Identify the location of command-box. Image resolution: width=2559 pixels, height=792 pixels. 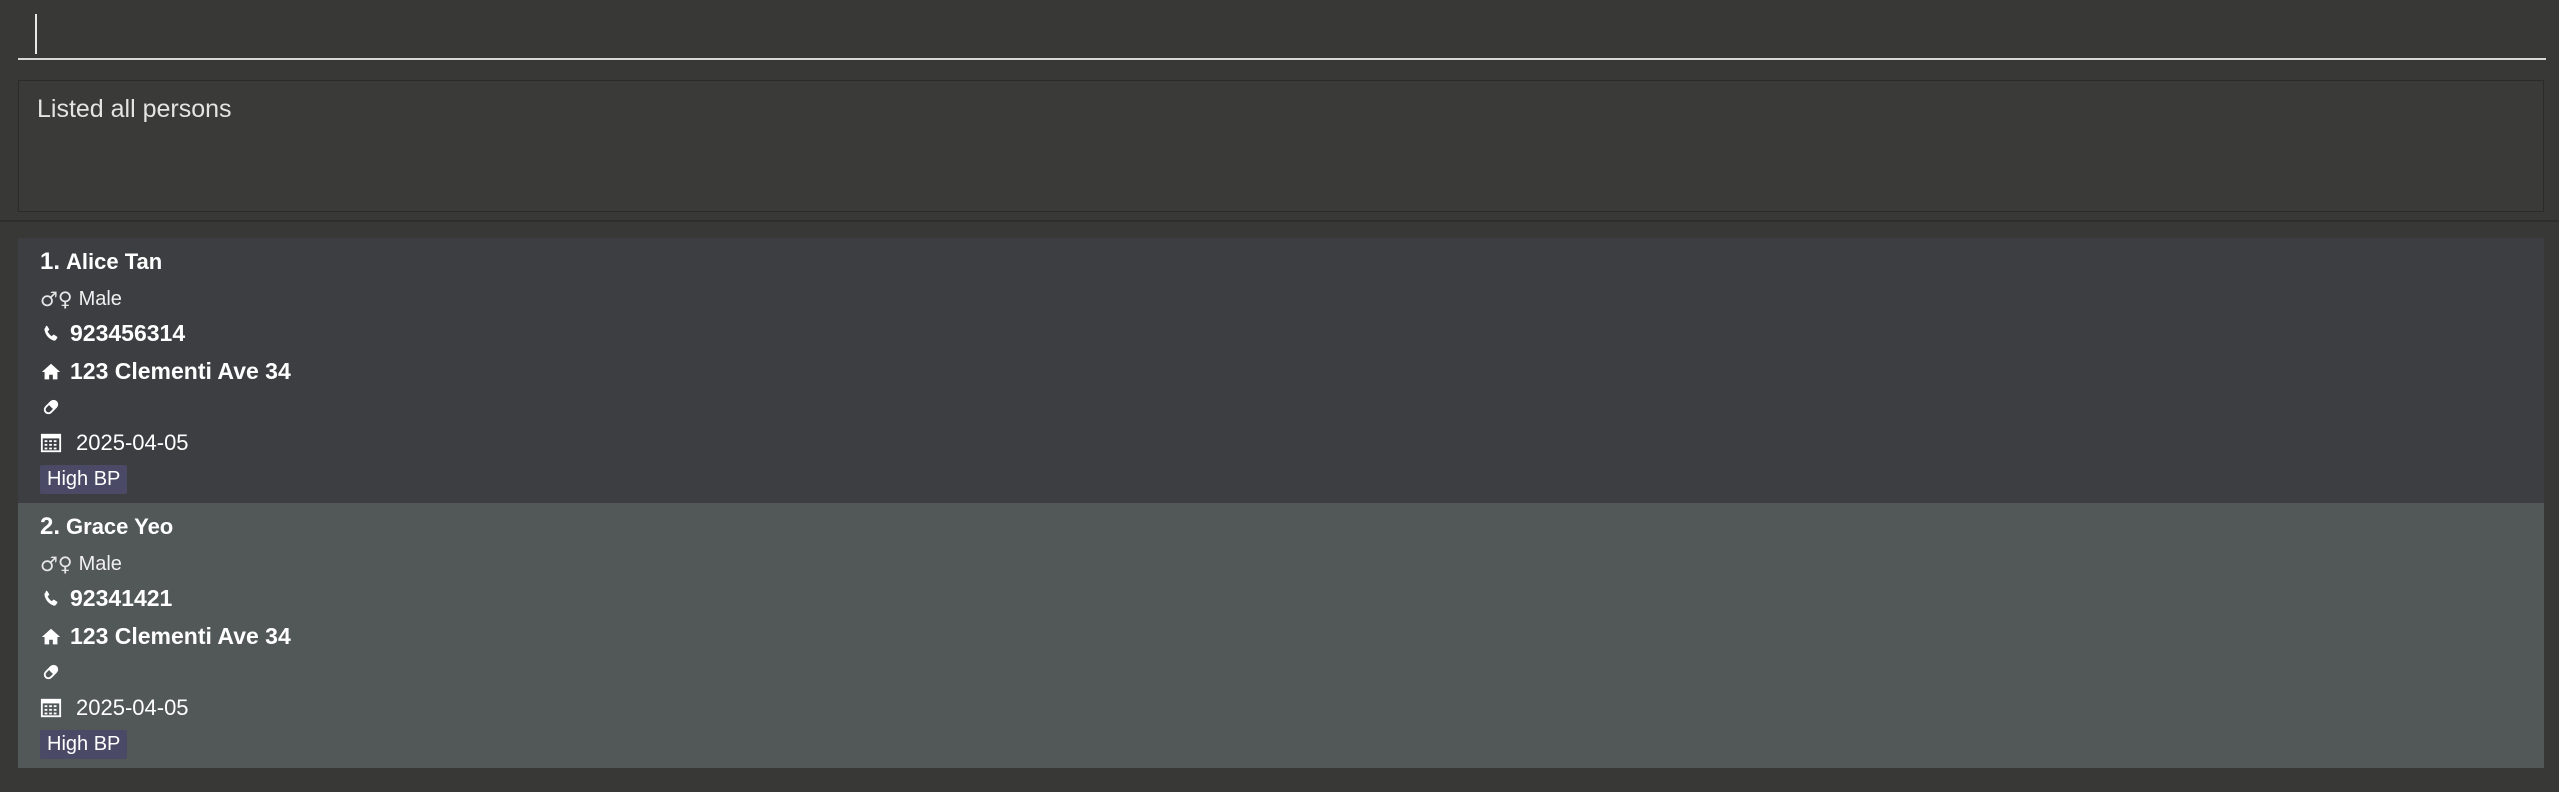
(1282, 34).